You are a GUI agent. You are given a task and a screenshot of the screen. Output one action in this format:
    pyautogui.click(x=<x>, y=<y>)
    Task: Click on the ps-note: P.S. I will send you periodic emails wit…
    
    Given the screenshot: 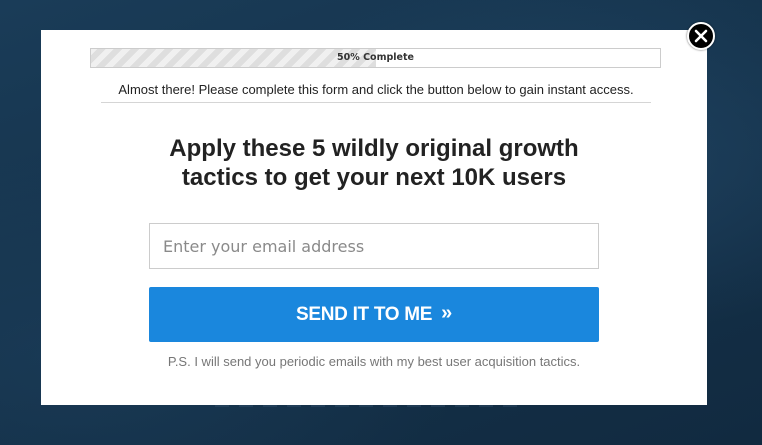 What is the action you would take?
    pyautogui.click(x=374, y=361)
    